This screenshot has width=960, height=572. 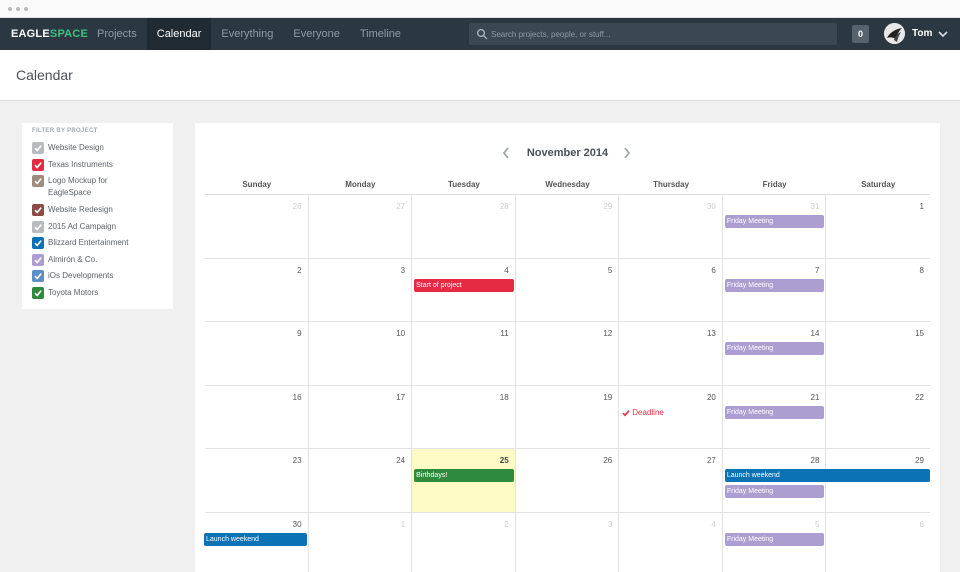 I want to click on calendar-day: 5, so click(x=567, y=290).